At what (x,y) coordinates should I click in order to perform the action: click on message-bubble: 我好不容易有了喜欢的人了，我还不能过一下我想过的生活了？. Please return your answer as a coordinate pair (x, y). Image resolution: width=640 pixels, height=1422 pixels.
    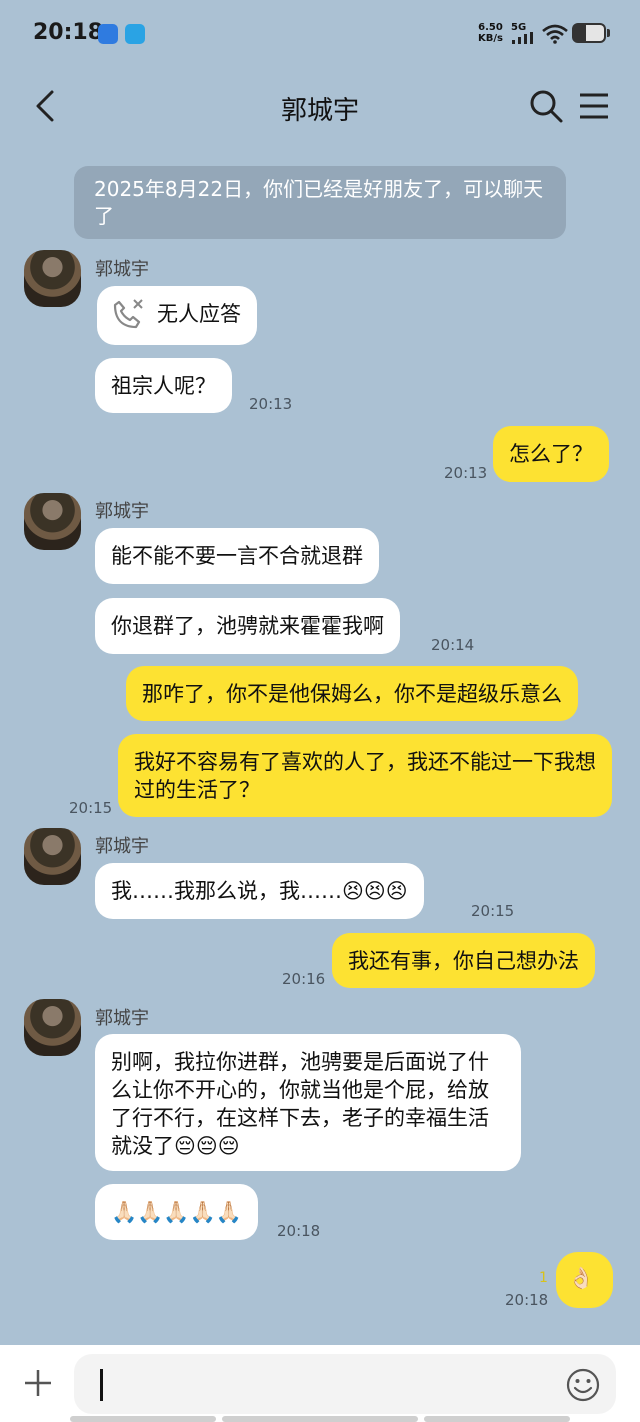
    Looking at the image, I should click on (365, 775).